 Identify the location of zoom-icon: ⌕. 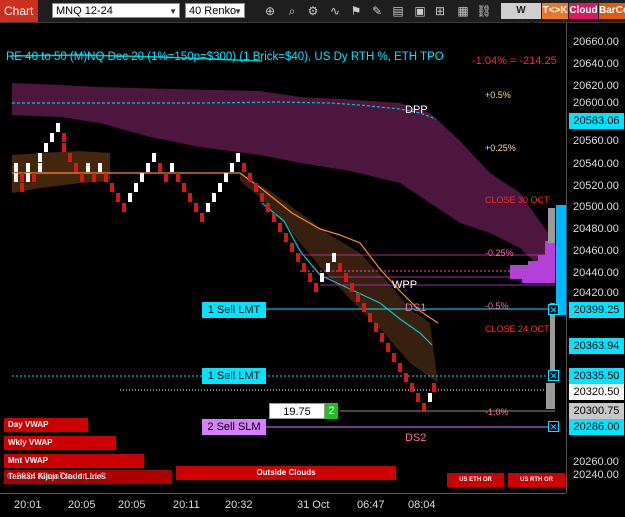
(292, 11).